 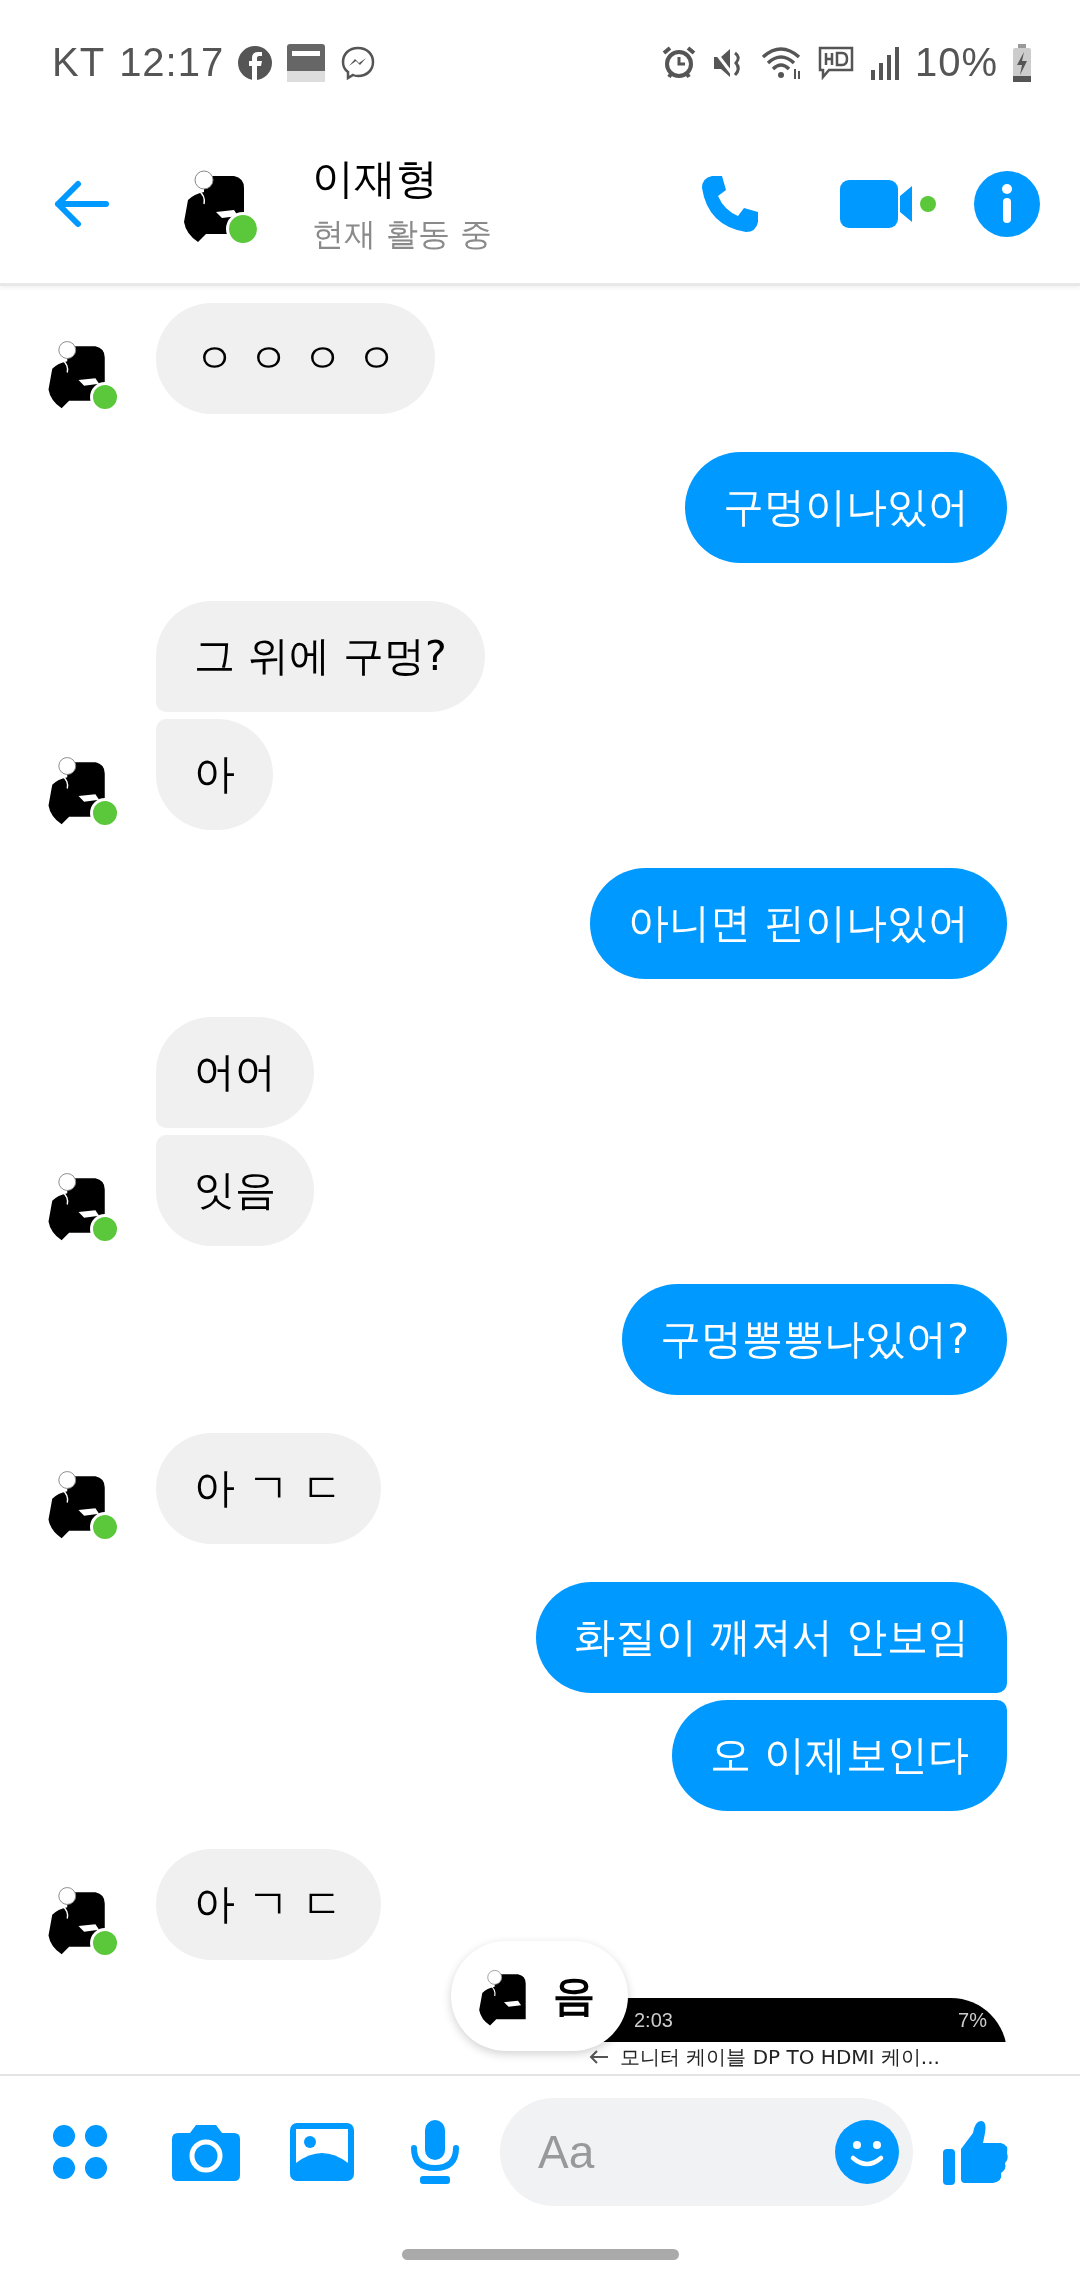 I want to click on message-bubble: 잇음, so click(x=235, y=1190).